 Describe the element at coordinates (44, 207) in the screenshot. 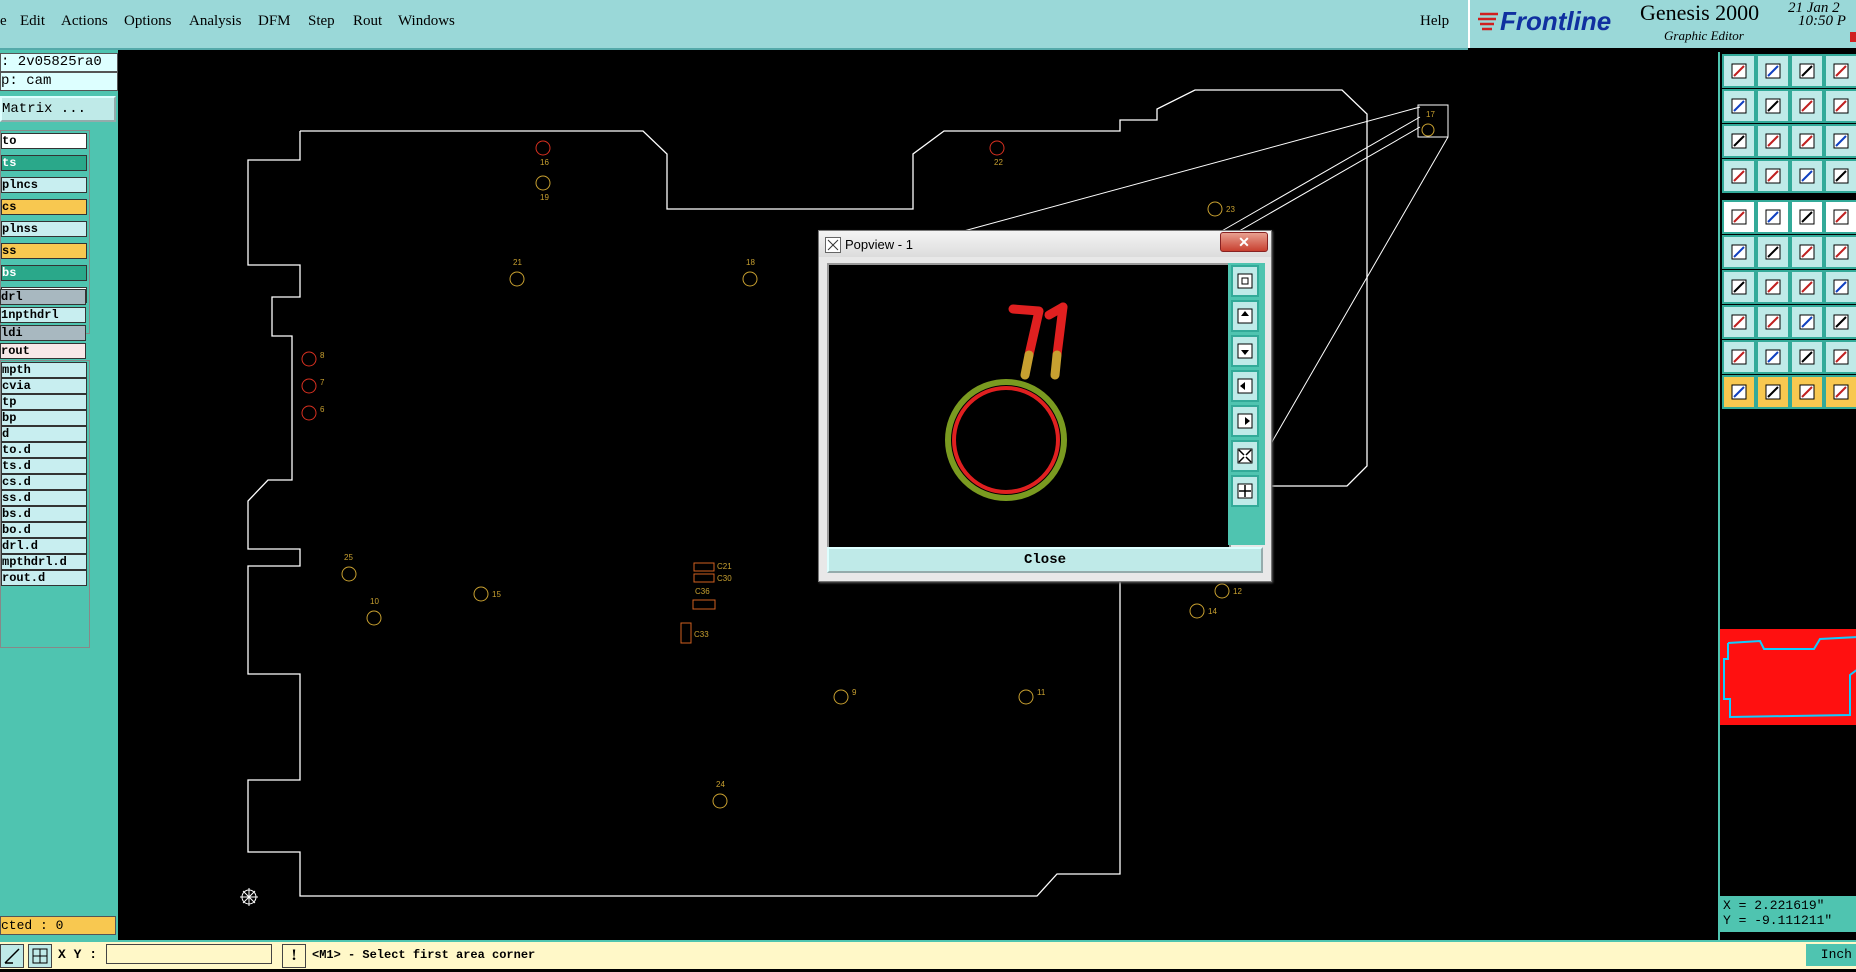

I see `layer-cs: cs` at that location.